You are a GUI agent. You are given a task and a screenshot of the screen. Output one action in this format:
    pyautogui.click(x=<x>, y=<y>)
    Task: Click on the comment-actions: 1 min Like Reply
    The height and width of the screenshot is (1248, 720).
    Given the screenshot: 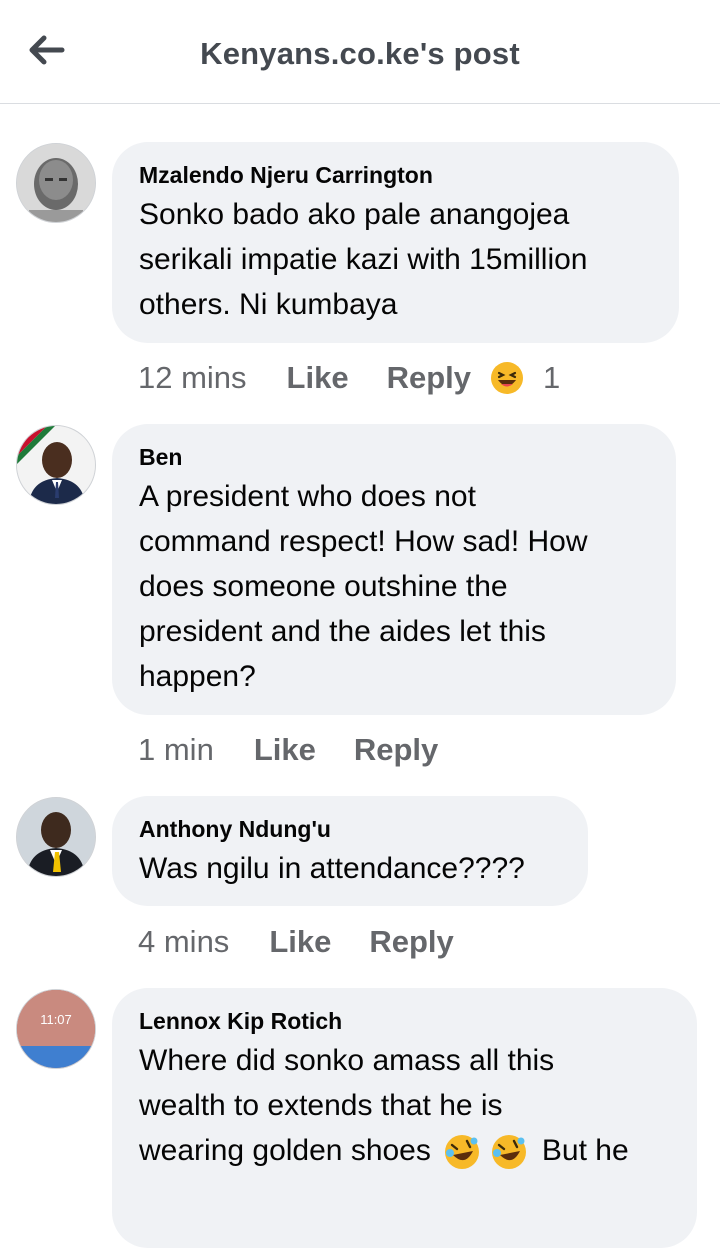 What is the action you would take?
    pyautogui.click(x=307, y=750)
    